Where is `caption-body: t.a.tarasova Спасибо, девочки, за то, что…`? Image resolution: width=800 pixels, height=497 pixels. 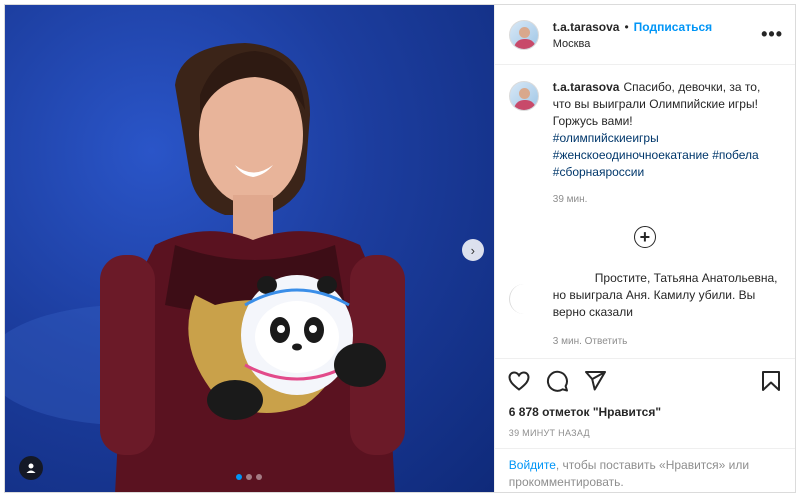
caption-body: t.a.tarasova Спасибо, девочки, за то, что… is located at coordinates (667, 143).